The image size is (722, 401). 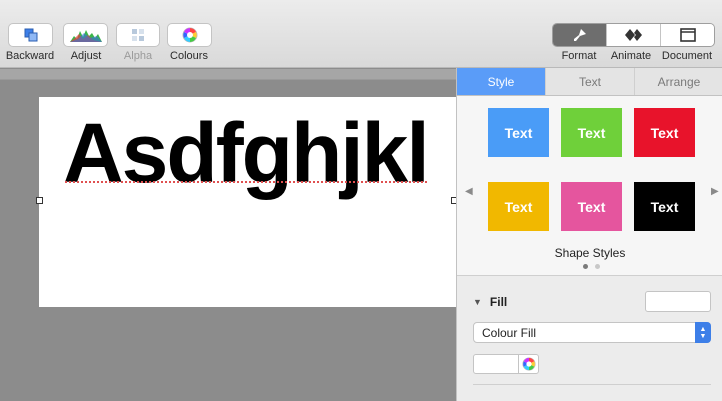 What do you see at coordinates (469, 191) in the screenshot?
I see `chevron-left-icon: ◀` at bounding box center [469, 191].